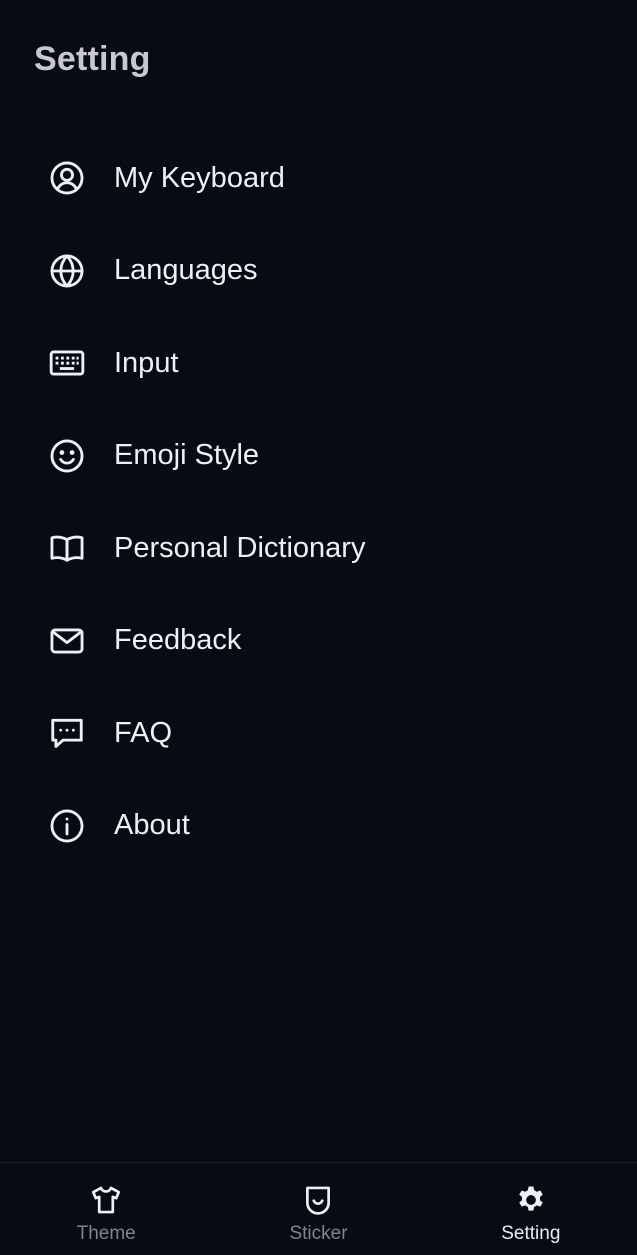 This screenshot has height=1255, width=637. I want to click on page-title: Setting, so click(92, 59).